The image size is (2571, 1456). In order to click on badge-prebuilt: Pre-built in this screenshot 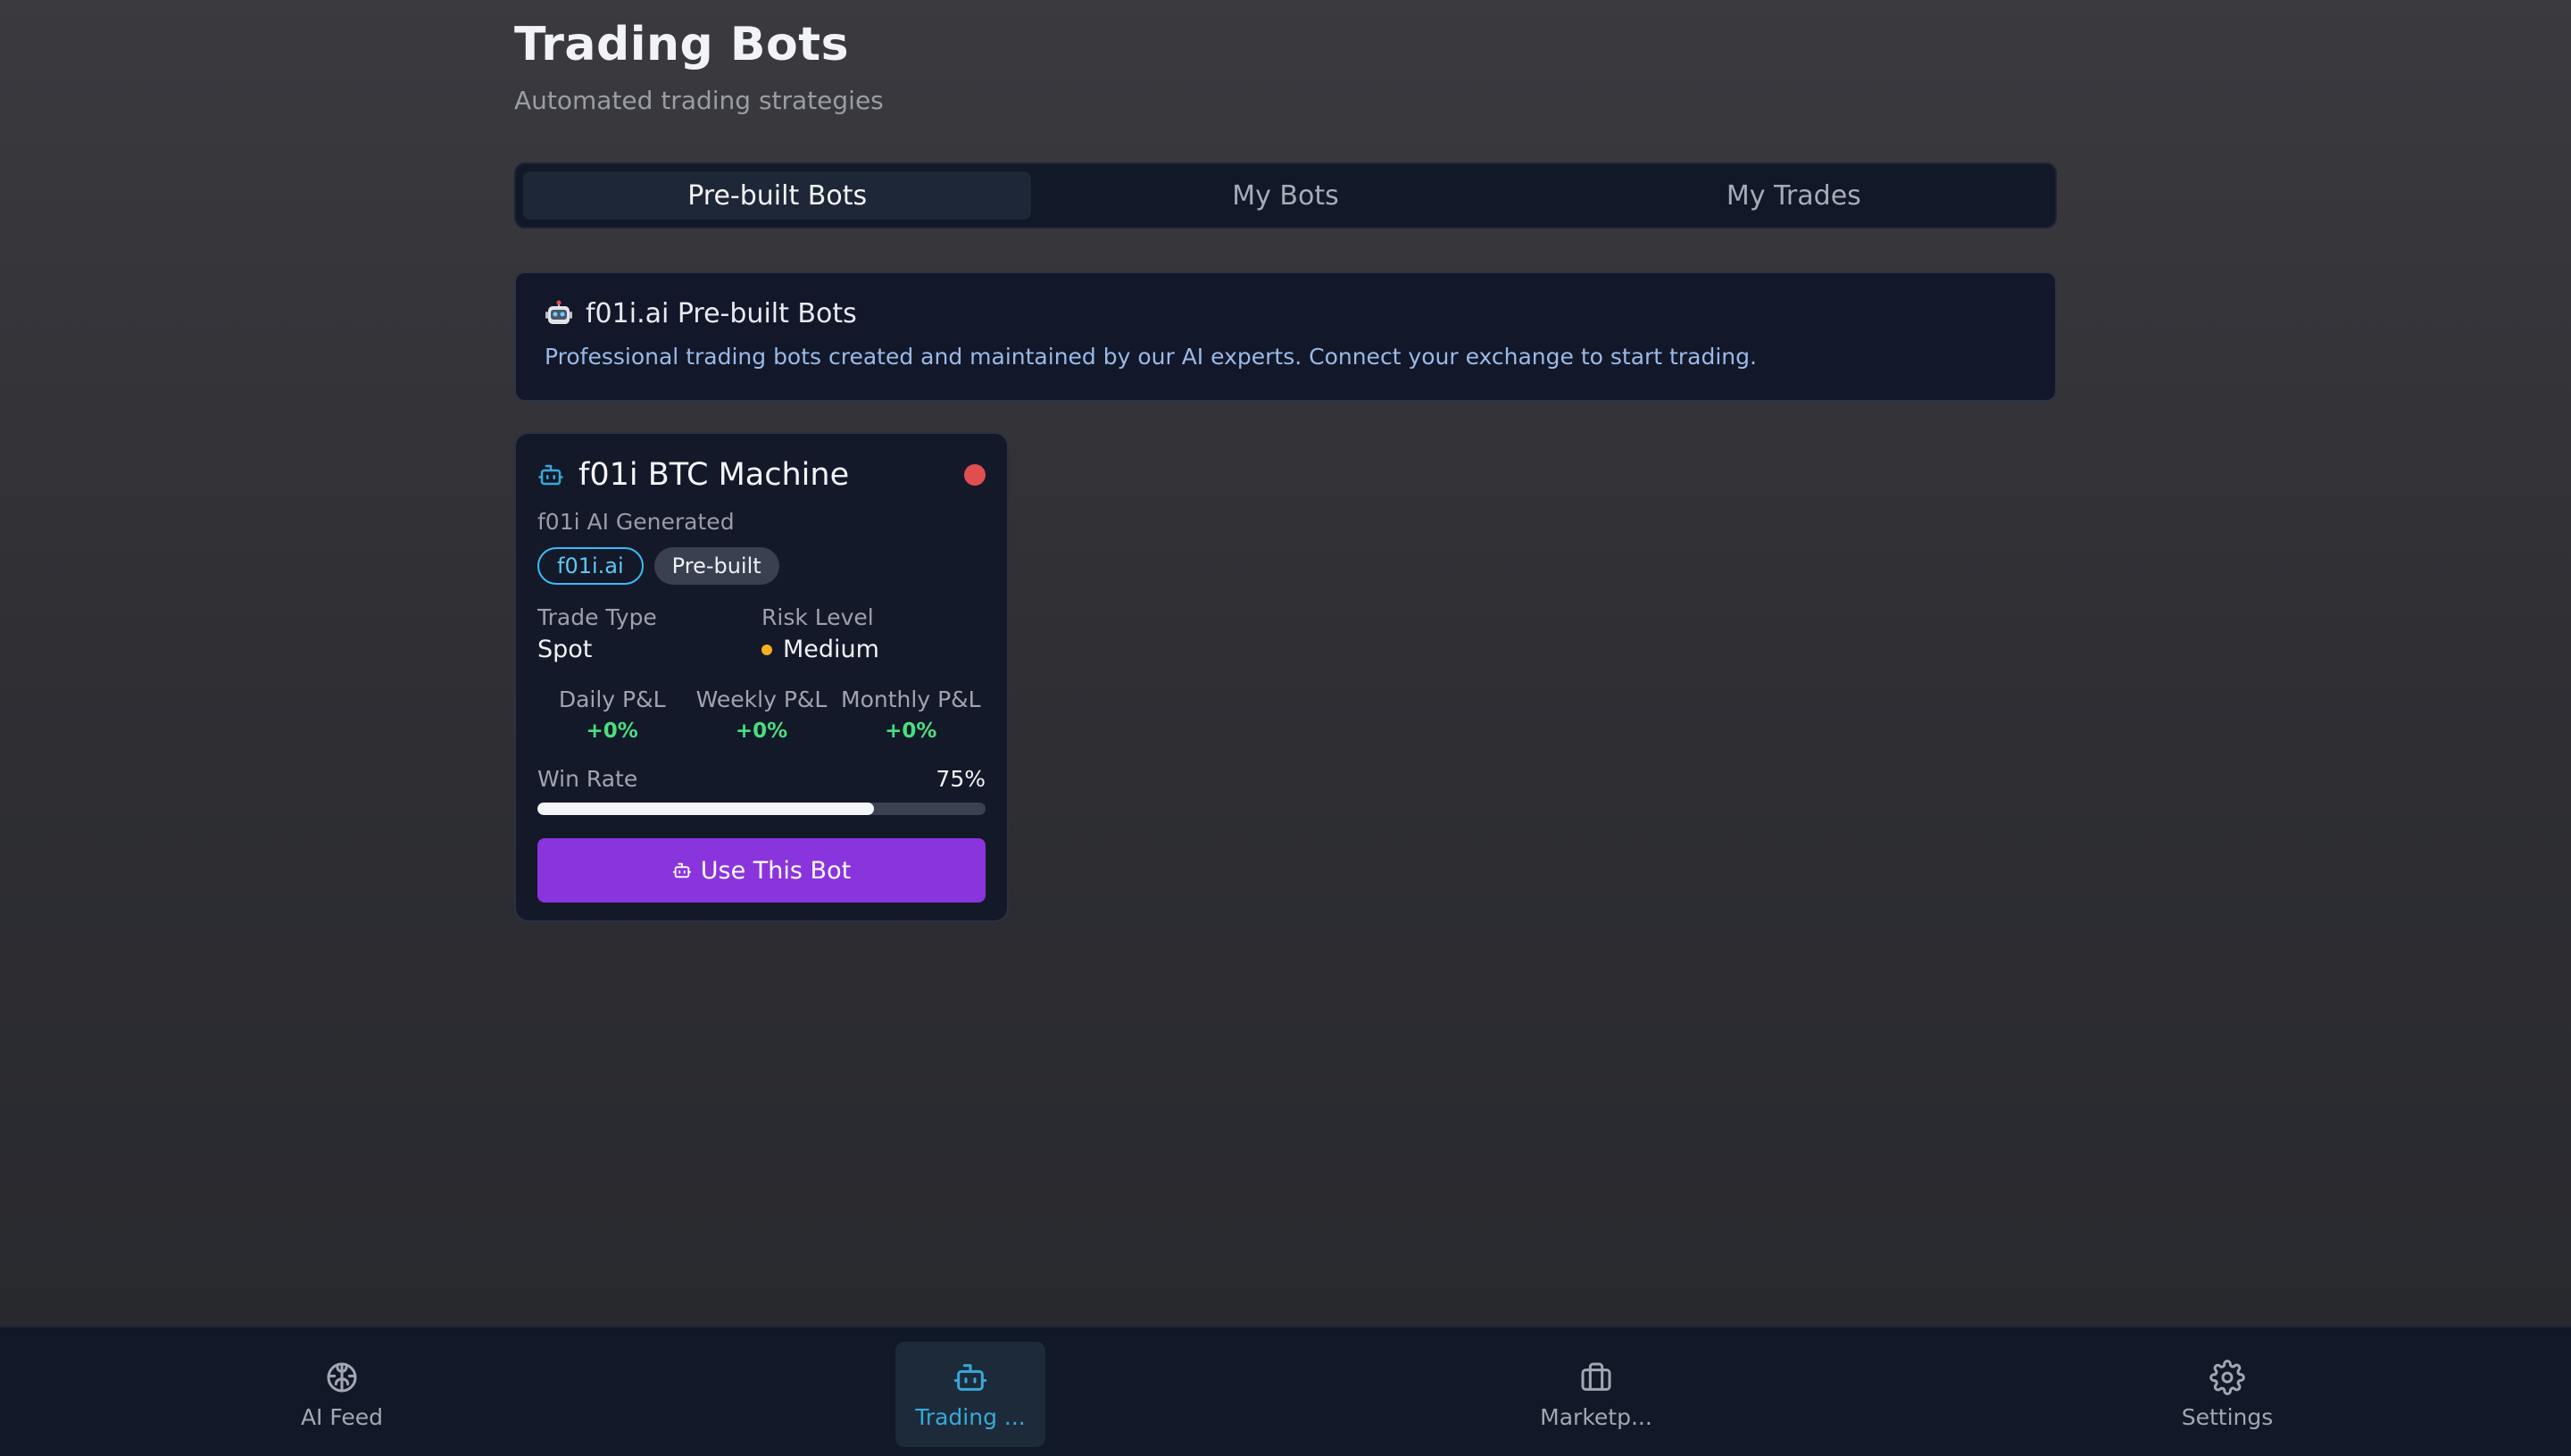, I will do `click(716, 566)`.